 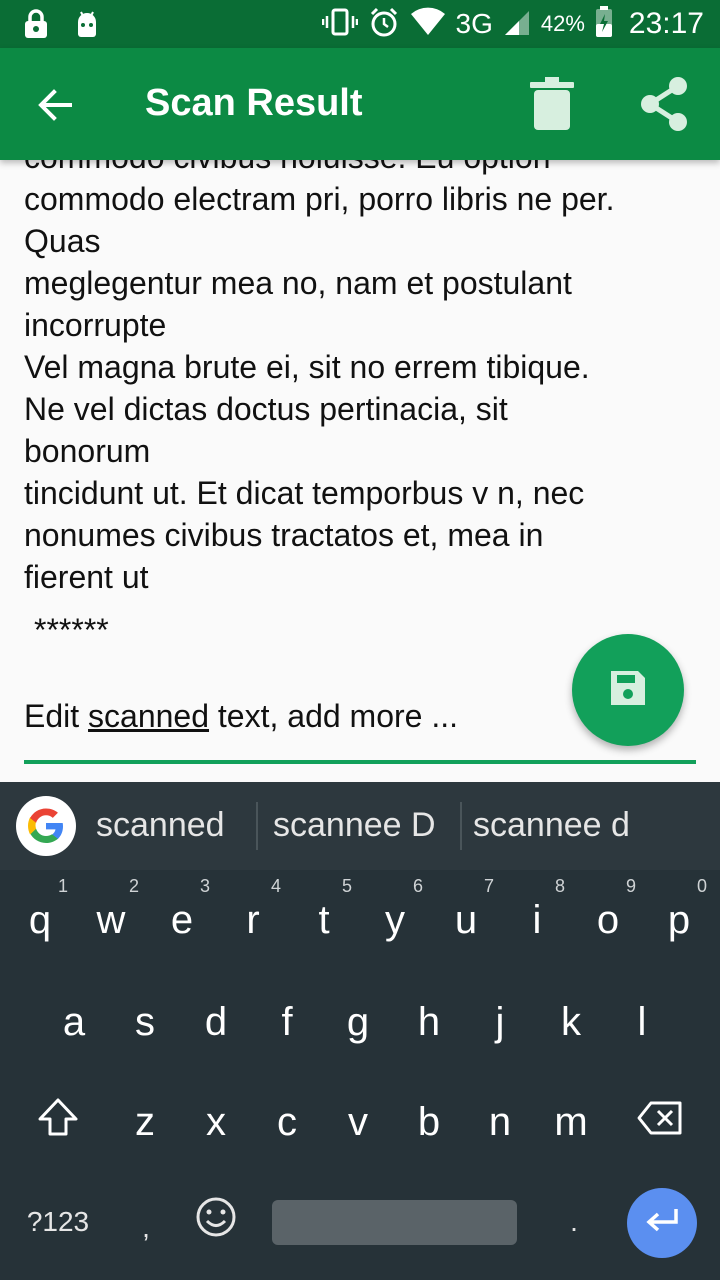 What do you see at coordinates (216, 1222) in the screenshot?
I see `emoji-key` at bounding box center [216, 1222].